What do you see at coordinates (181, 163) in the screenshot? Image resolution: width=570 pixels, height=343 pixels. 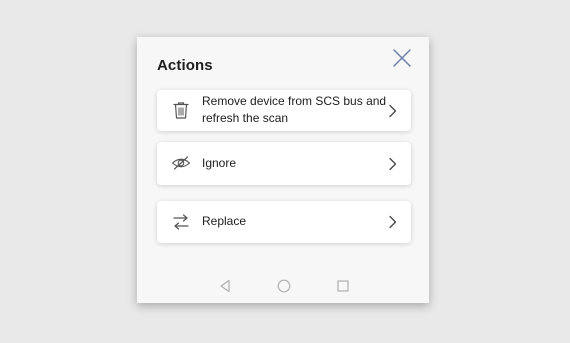 I see `eye-slash-icon` at bounding box center [181, 163].